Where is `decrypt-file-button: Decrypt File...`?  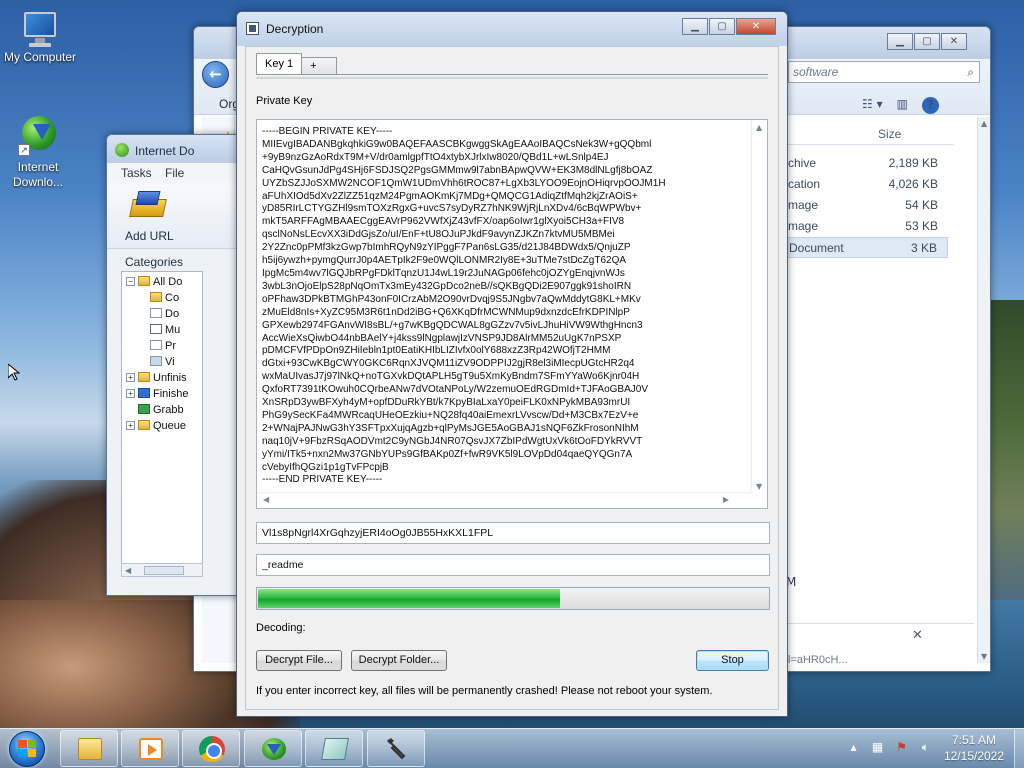
decrypt-file-button: Decrypt File... is located at coordinates (299, 660).